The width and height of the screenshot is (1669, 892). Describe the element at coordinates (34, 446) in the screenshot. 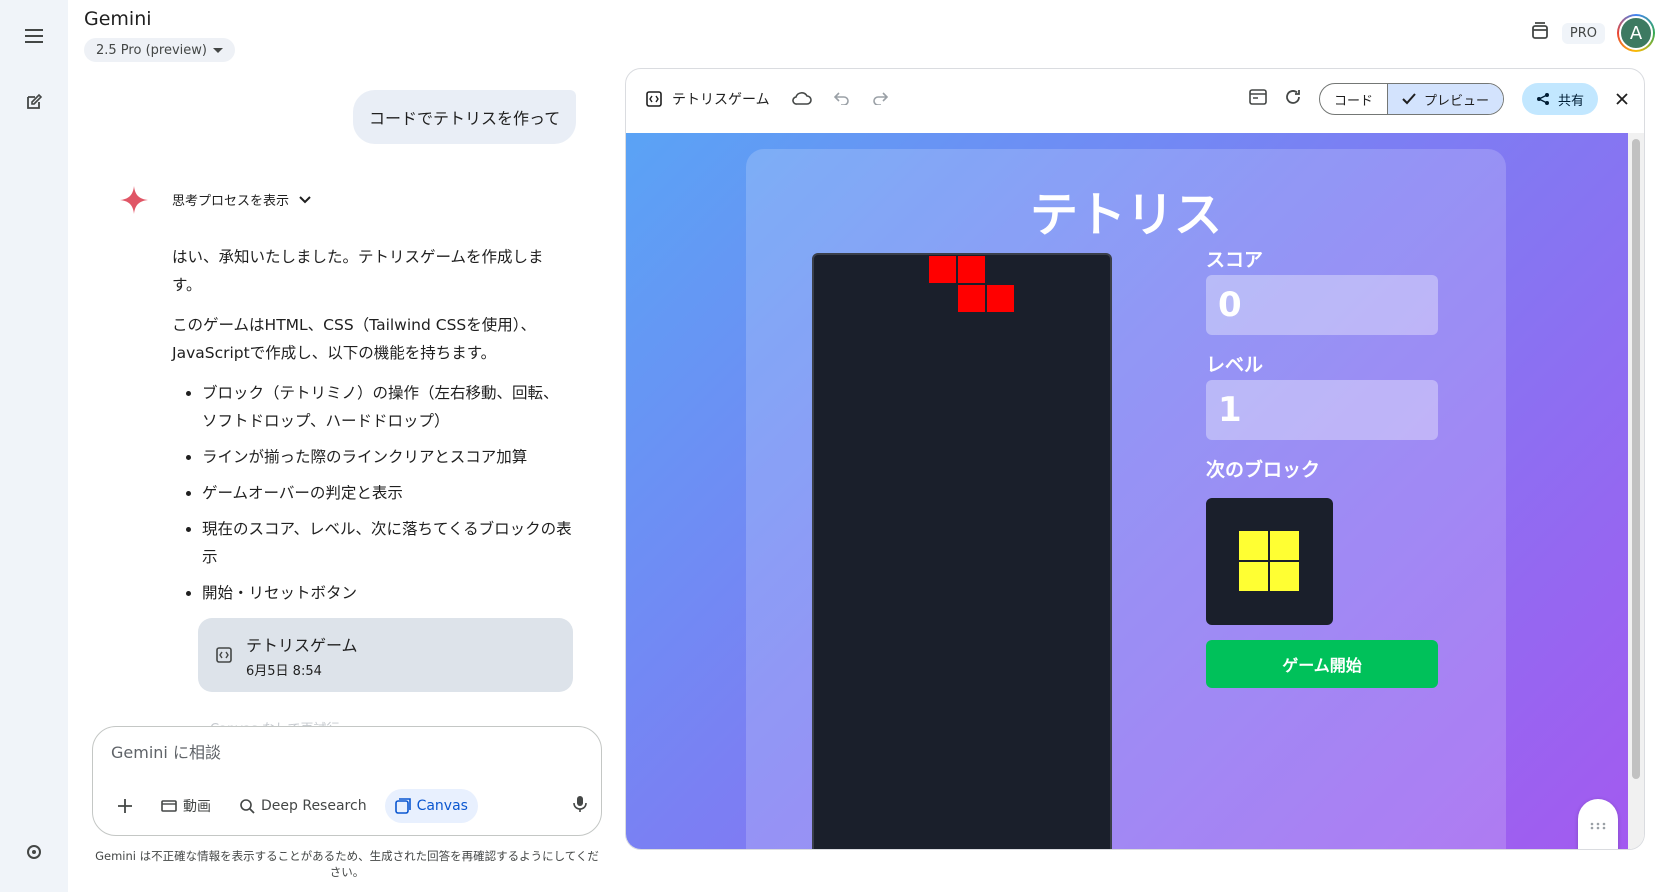

I see `side-rail` at that location.